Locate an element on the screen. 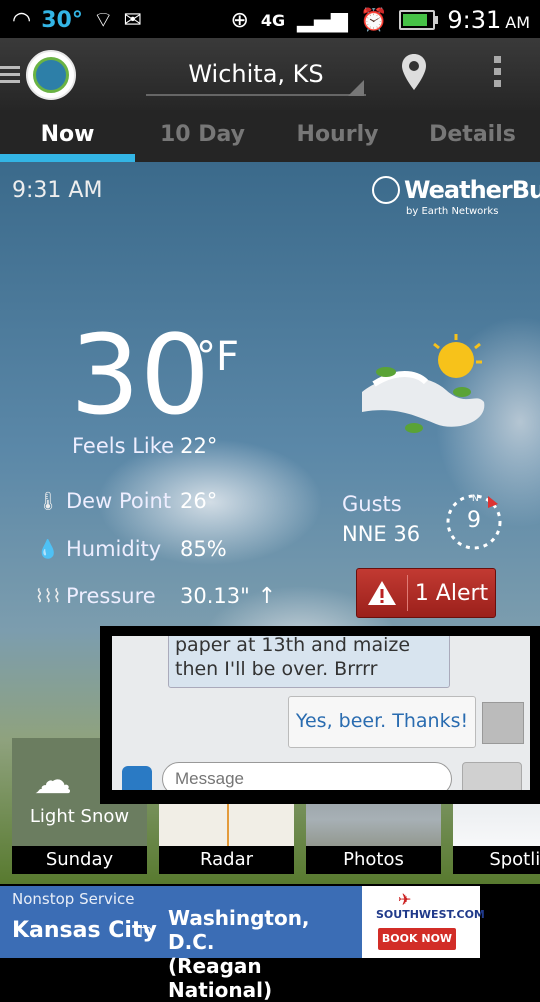 The image size is (540, 1002). humidity-row: 💧 Humidity 85% is located at coordinates (190, 549).